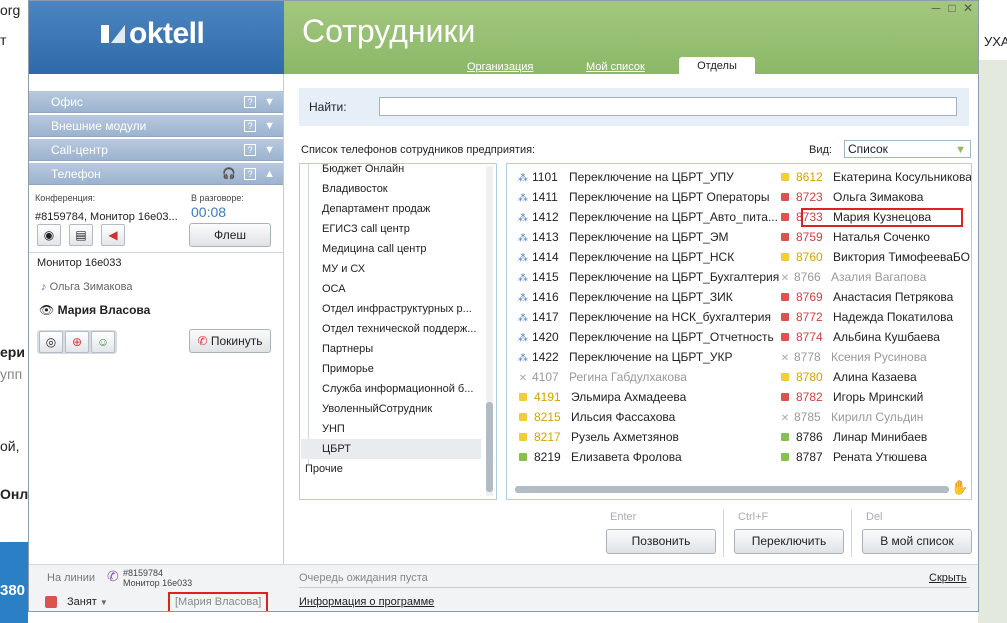  I want to click on employee-row: 8782 Игорь Мринский, so click(851, 397).